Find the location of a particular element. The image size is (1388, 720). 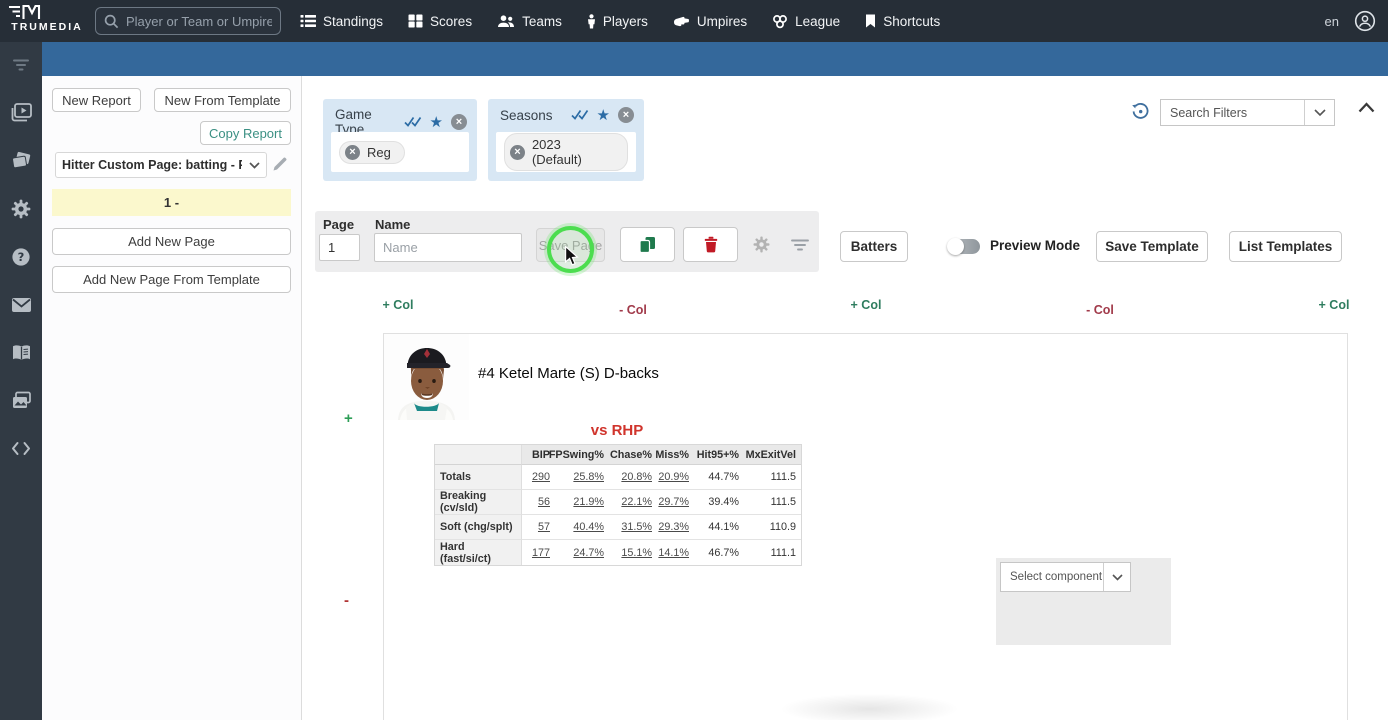

language-selector: en is located at coordinates (1332, 21).